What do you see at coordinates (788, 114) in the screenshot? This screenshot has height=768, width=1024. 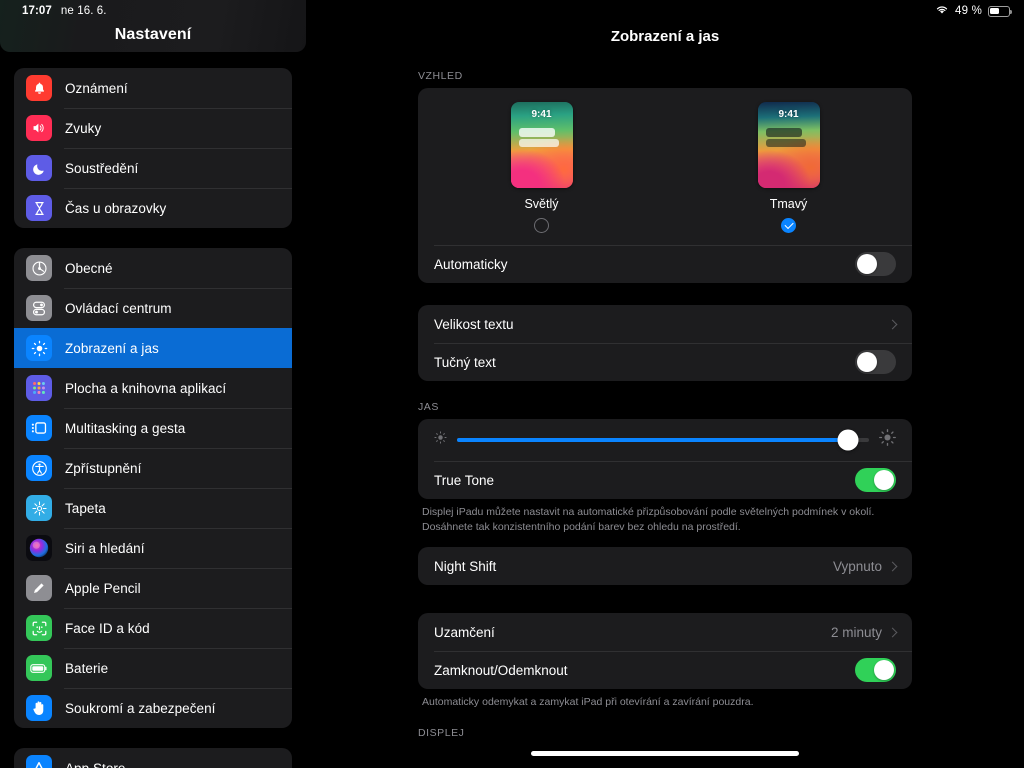 I see `preview-time-dark: 9:41` at bounding box center [788, 114].